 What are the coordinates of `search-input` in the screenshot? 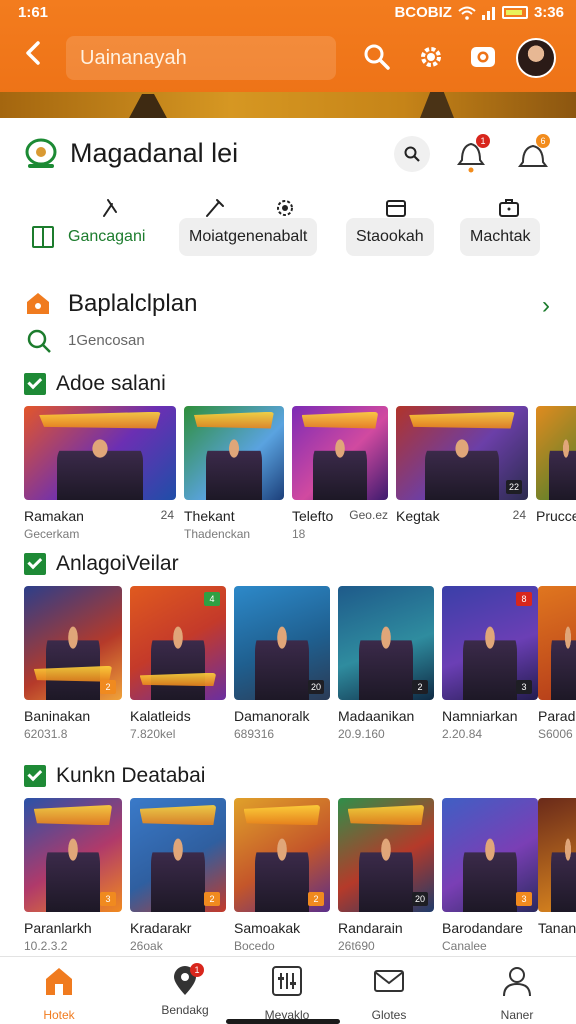 It's located at (201, 58).